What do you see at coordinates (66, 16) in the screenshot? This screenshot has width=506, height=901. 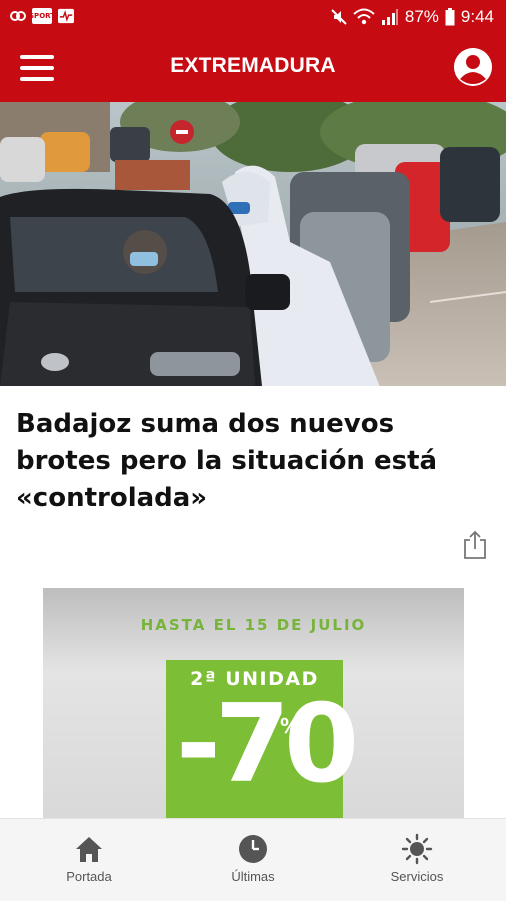 I see `pulse-app-icon` at bounding box center [66, 16].